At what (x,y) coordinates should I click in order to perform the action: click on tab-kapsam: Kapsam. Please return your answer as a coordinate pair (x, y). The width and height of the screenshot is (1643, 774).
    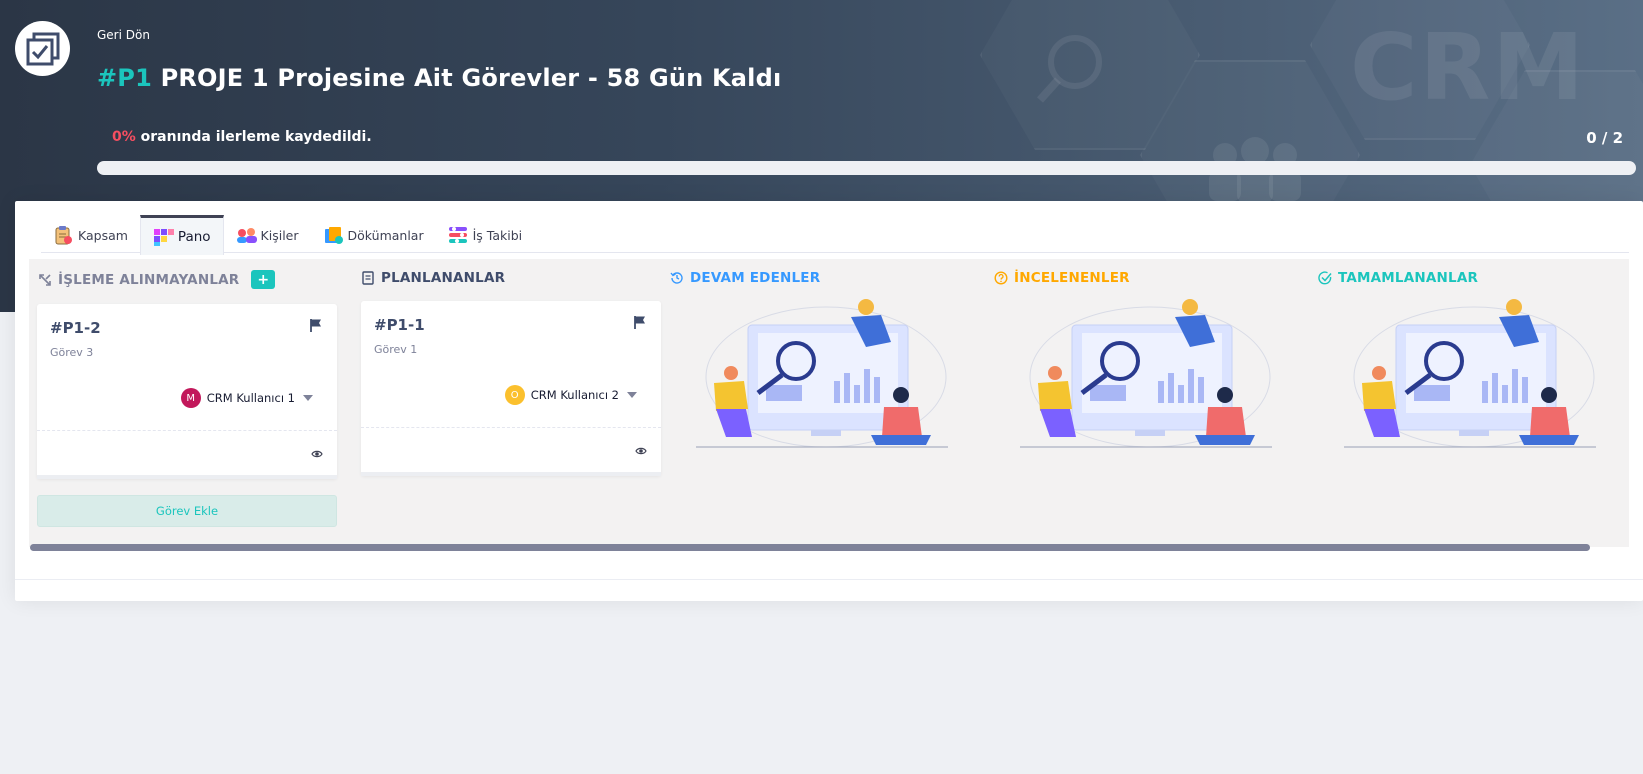
    Looking at the image, I should click on (90, 235).